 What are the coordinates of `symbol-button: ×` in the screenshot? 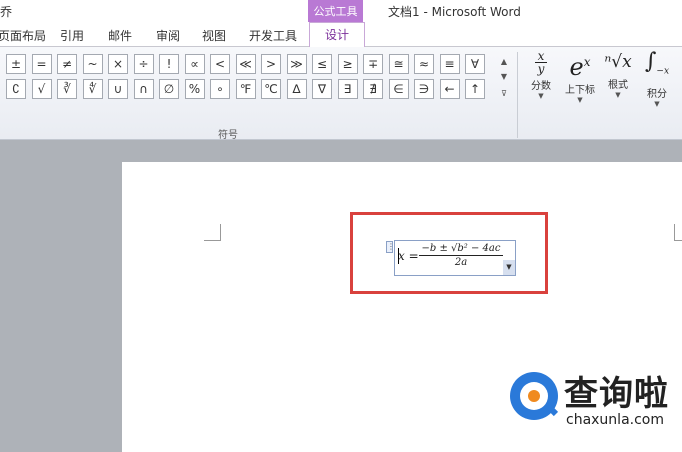 It's located at (118, 64).